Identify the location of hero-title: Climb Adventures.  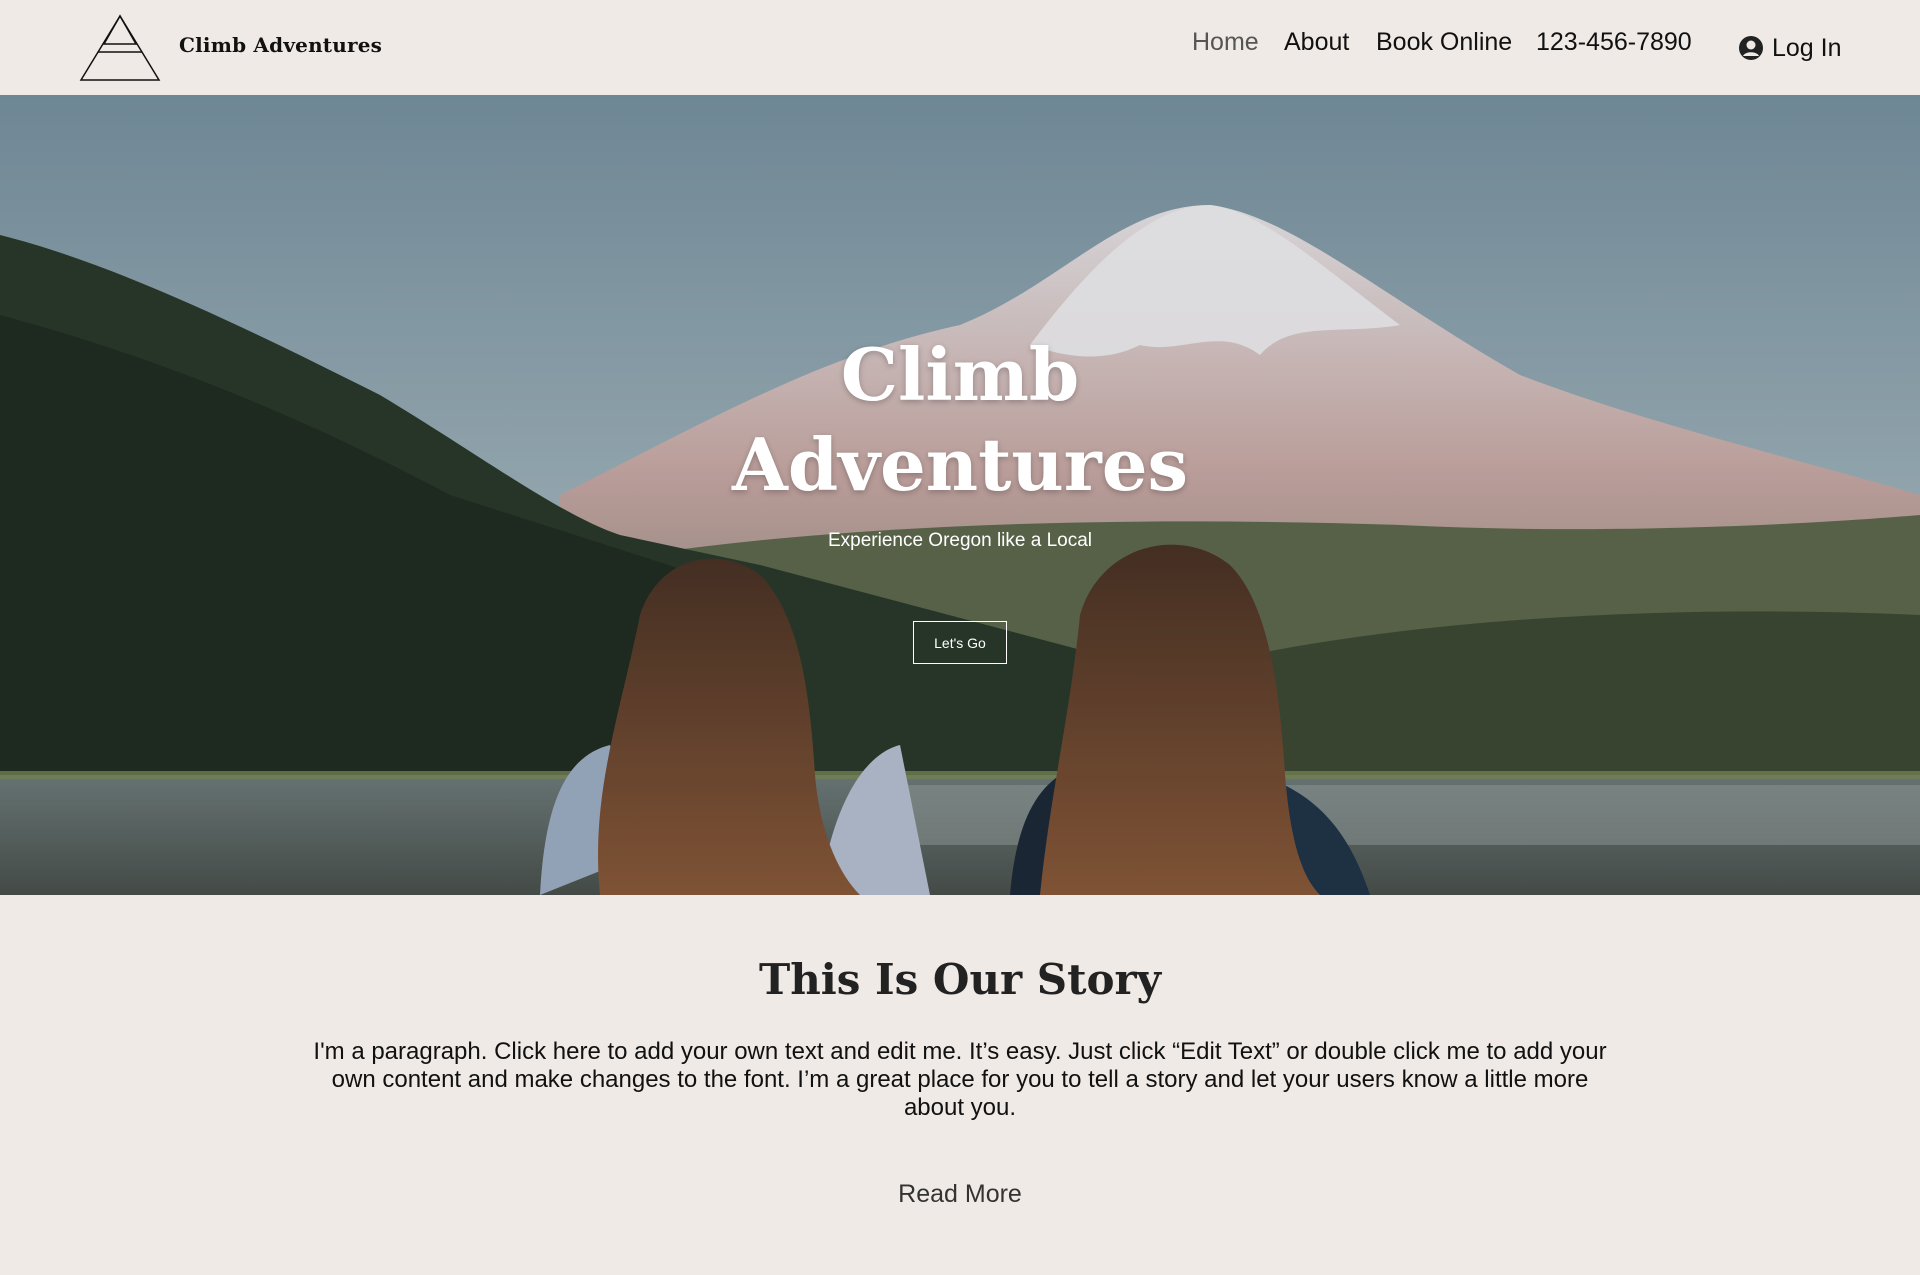
(960, 420).